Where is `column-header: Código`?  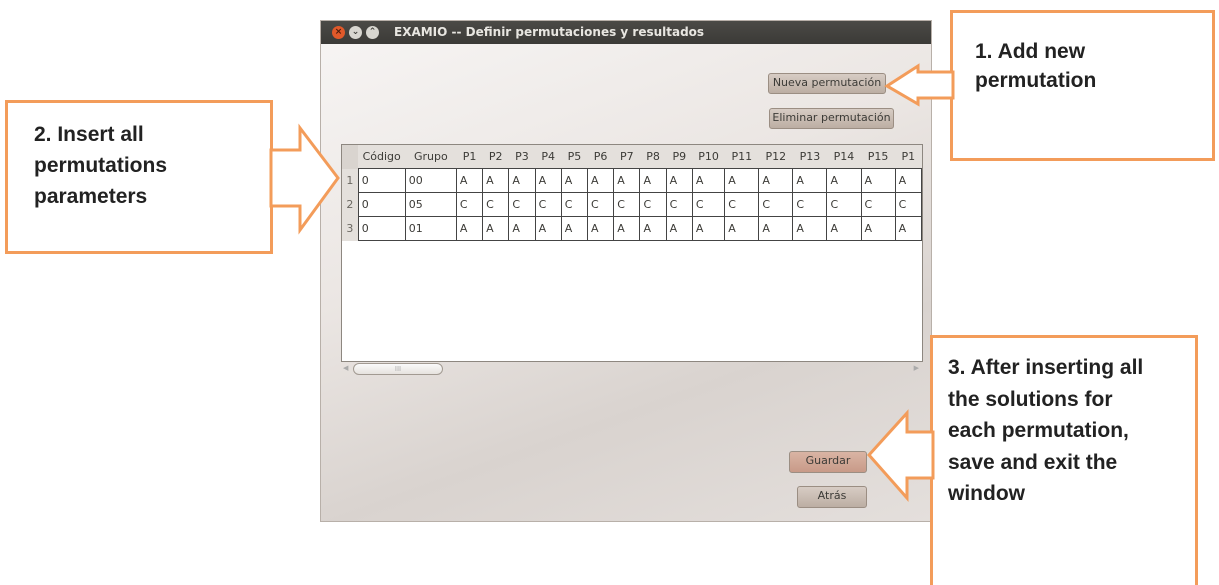 column-header: Código is located at coordinates (382, 157).